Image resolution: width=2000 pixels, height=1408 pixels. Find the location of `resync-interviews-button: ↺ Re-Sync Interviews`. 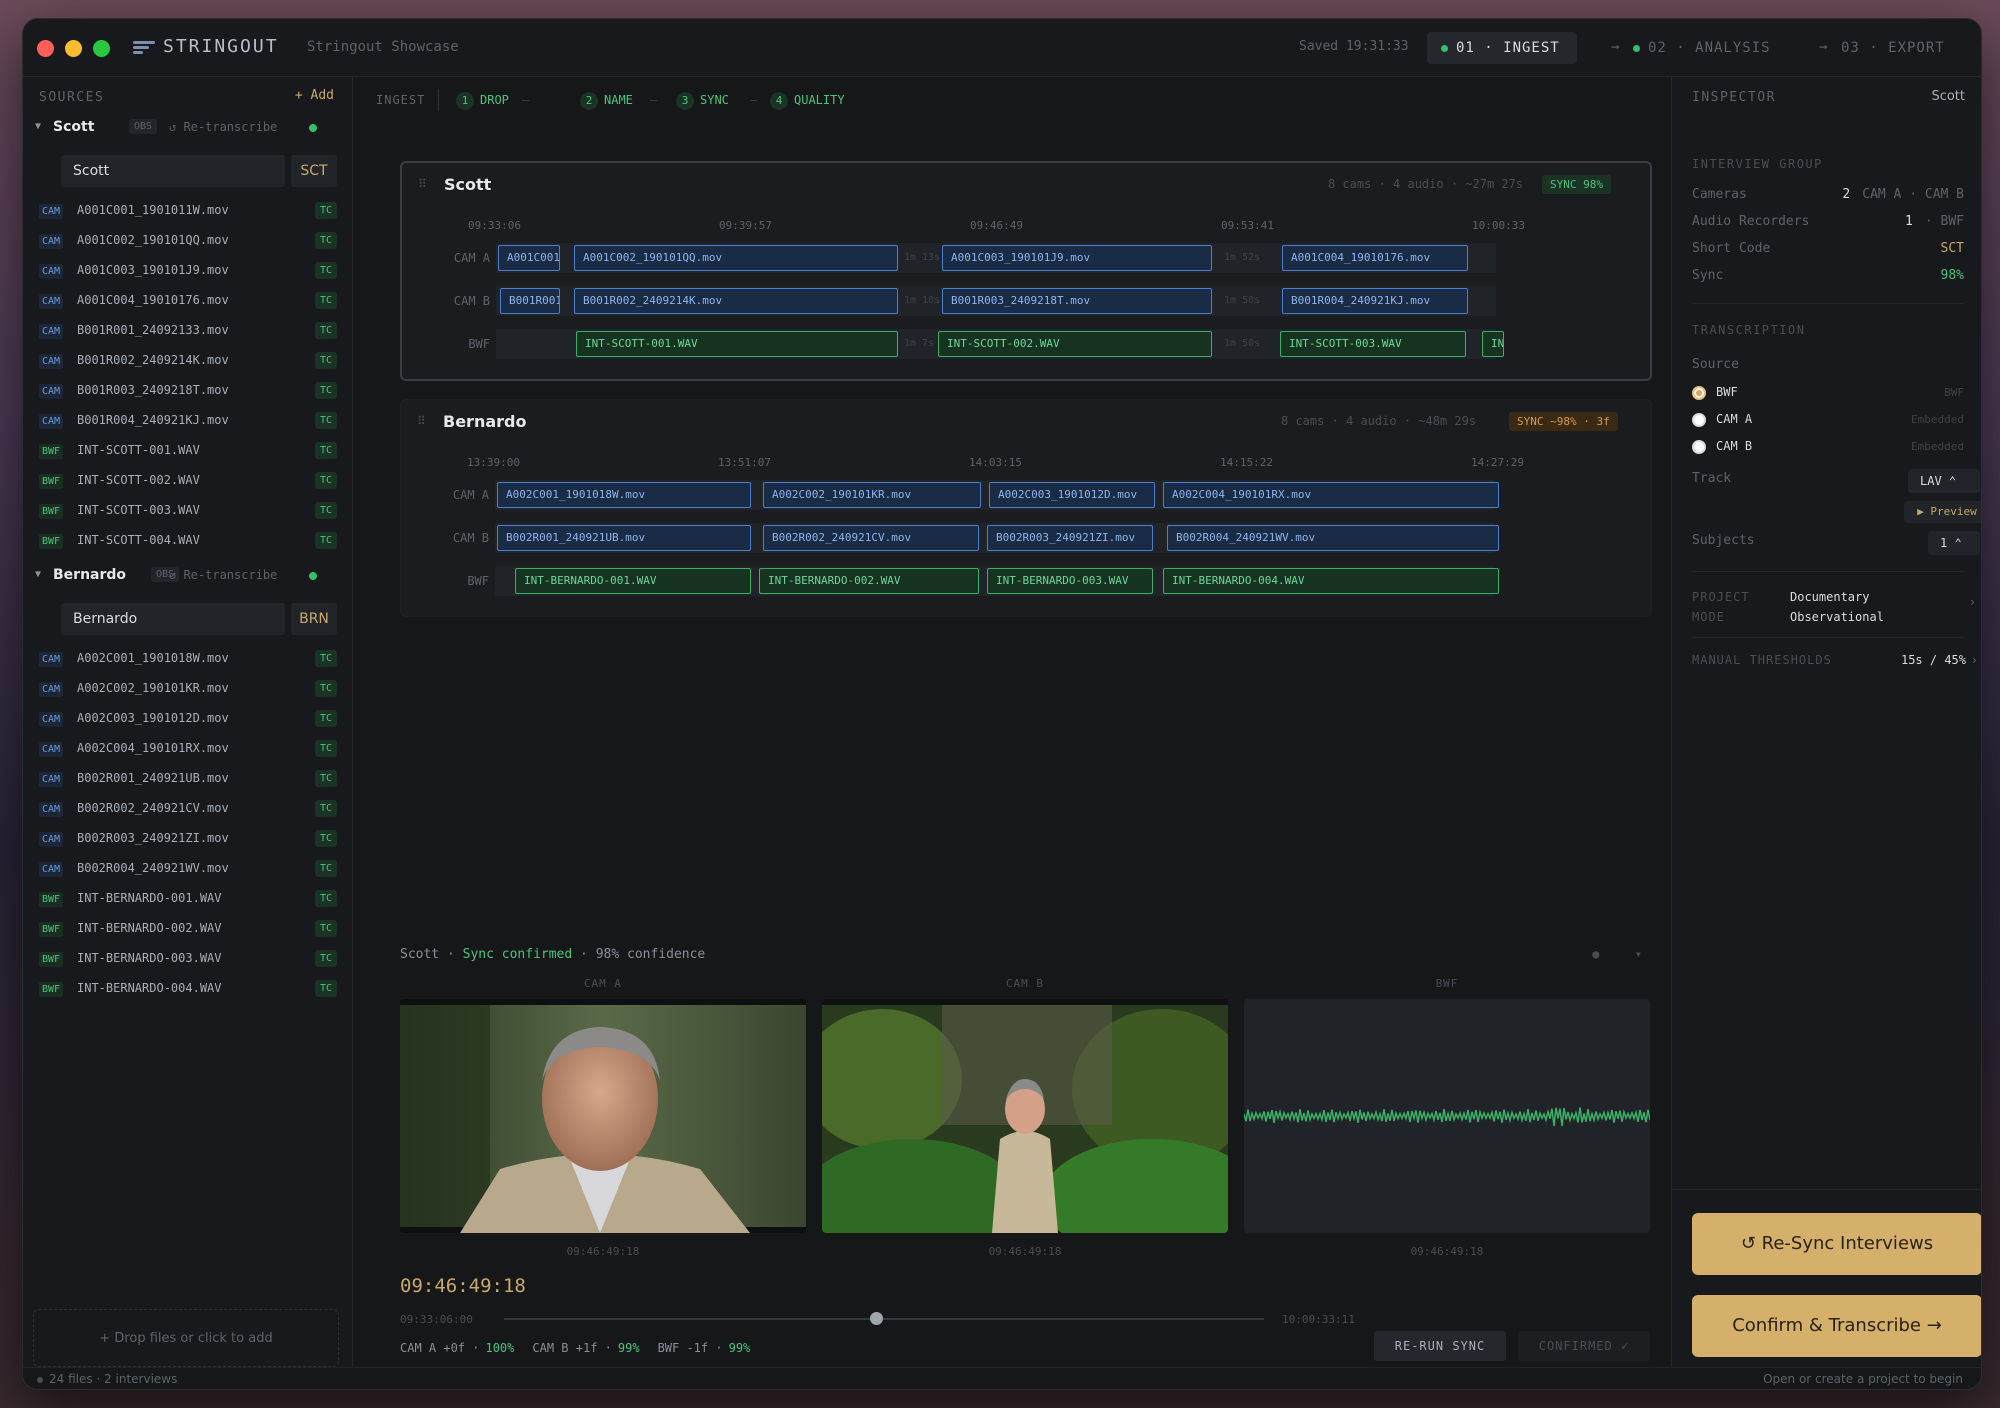

resync-interviews-button: ↺ Re-Sync Interviews is located at coordinates (1836, 1244).